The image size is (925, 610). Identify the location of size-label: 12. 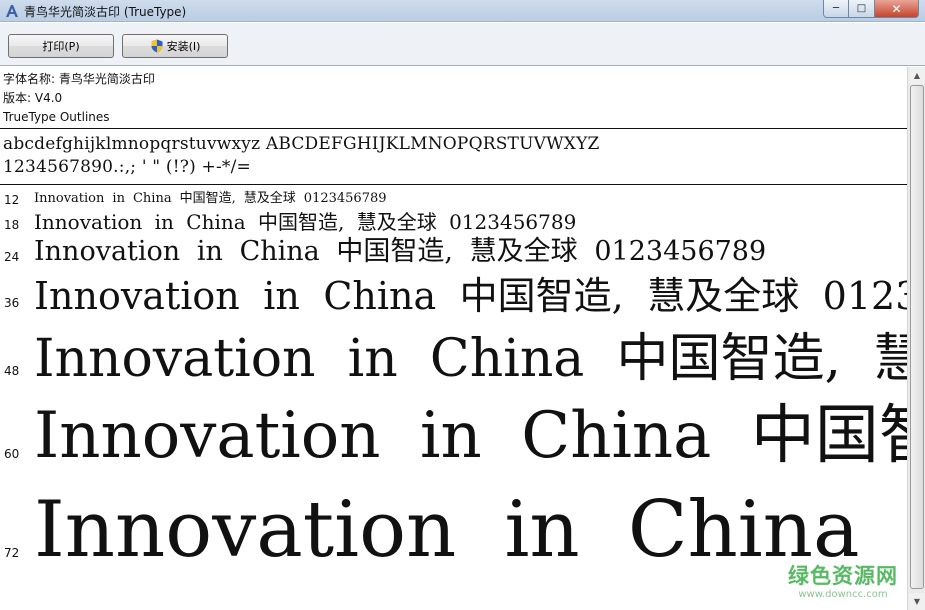
(12, 200).